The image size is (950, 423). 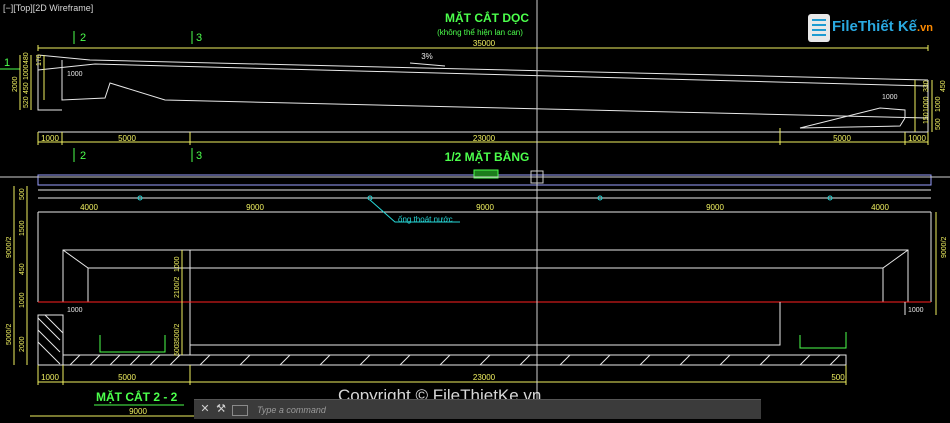 What do you see at coordinates (916, 310) in the screenshot?
I see `s2-right-dim-1: 1000` at bounding box center [916, 310].